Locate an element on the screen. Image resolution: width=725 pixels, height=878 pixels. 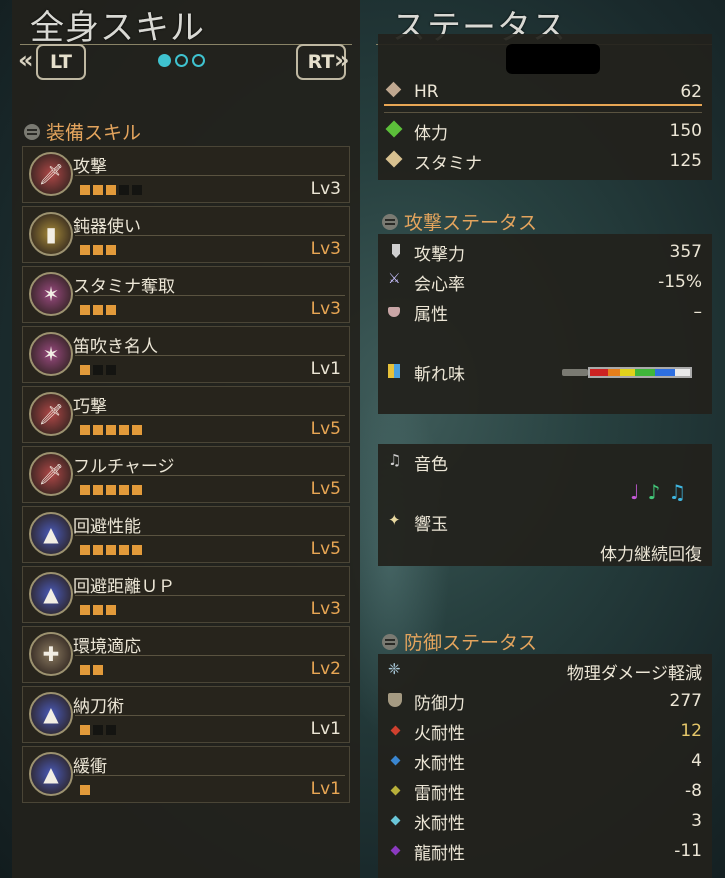
attack-power-icon is located at coordinates (396, 251).